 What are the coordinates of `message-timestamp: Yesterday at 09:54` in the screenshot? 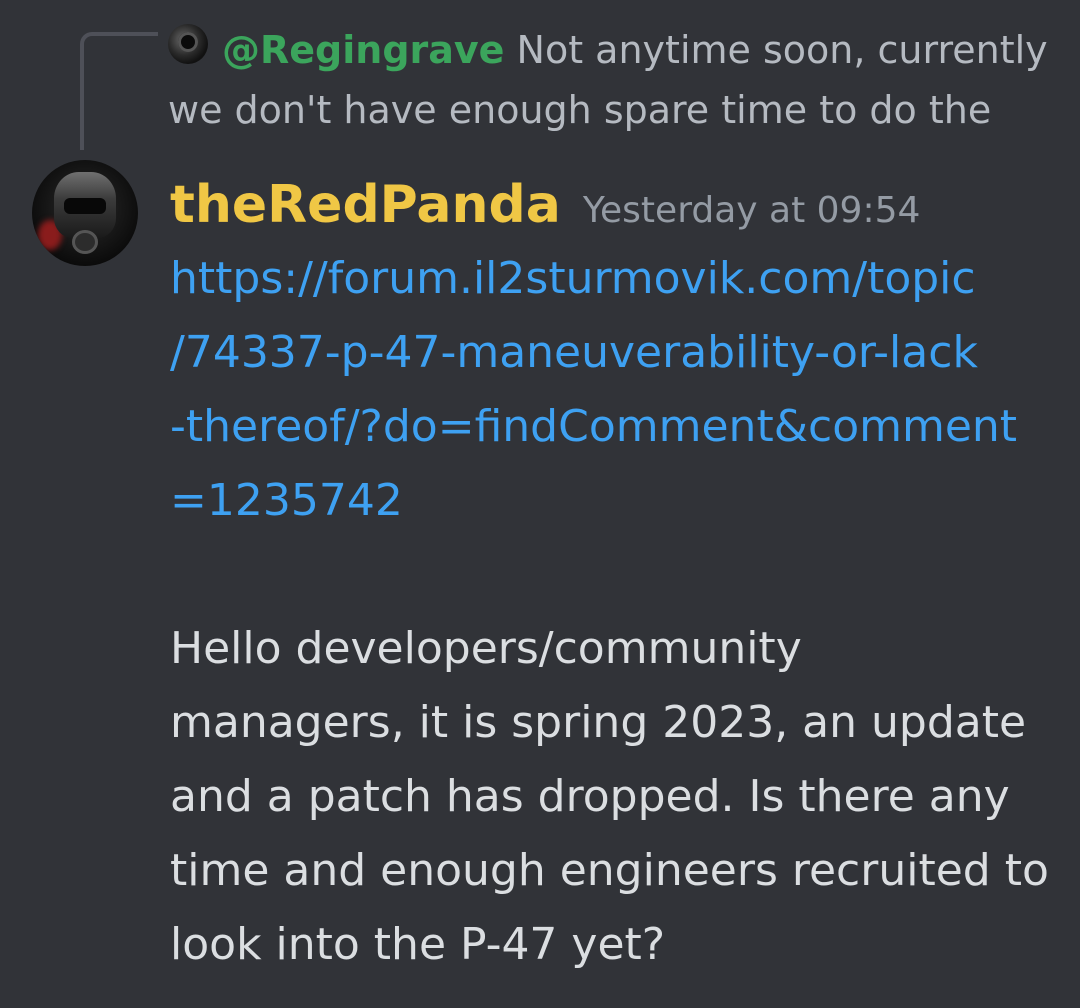 It's located at (752, 211).